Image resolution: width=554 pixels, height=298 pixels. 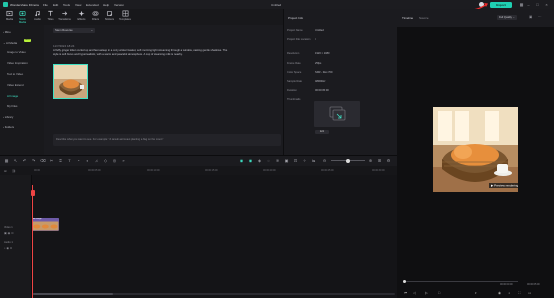 I want to click on menu-view: View, so click(x=78, y=5).